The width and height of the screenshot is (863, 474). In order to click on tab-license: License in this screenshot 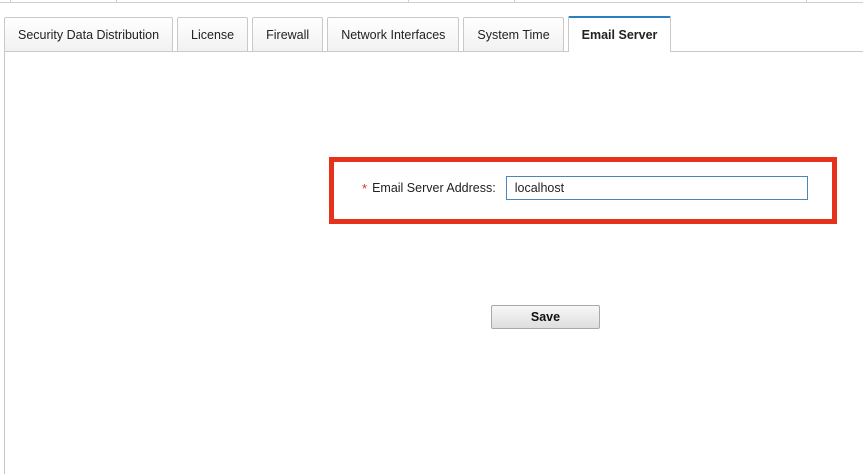, I will do `click(213, 34)`.